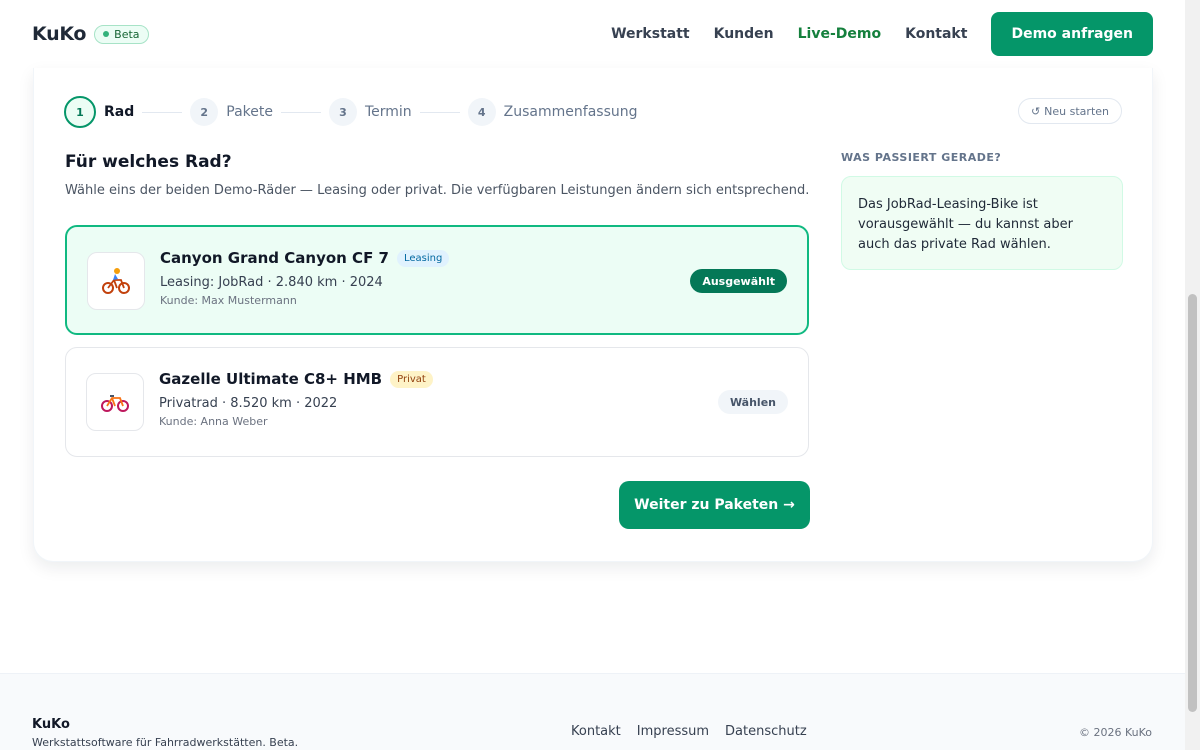  I want to click on step-label: Termin, so click(388, 112).